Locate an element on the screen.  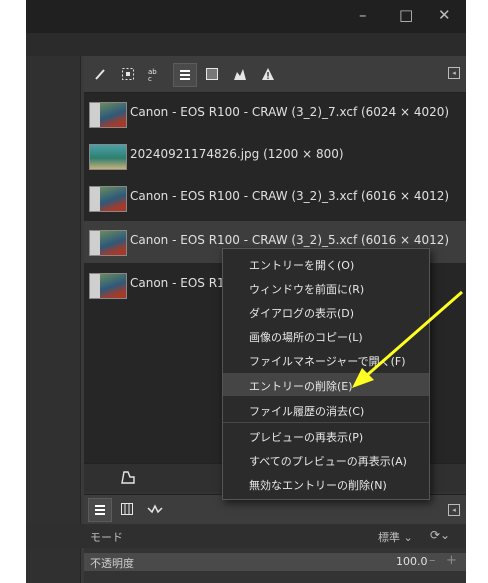
document-name: Canon - EOS R1 is located at coordinates (177, 283).